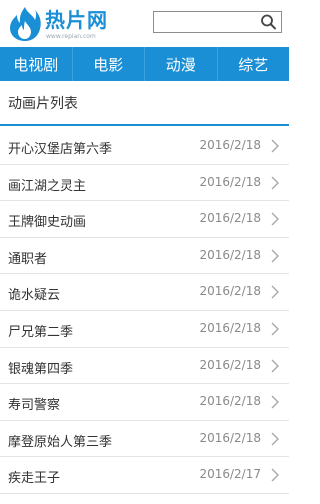 This screenshot has width=320, height=504. I want to click on item-title: 通职者, so click(28, 259).